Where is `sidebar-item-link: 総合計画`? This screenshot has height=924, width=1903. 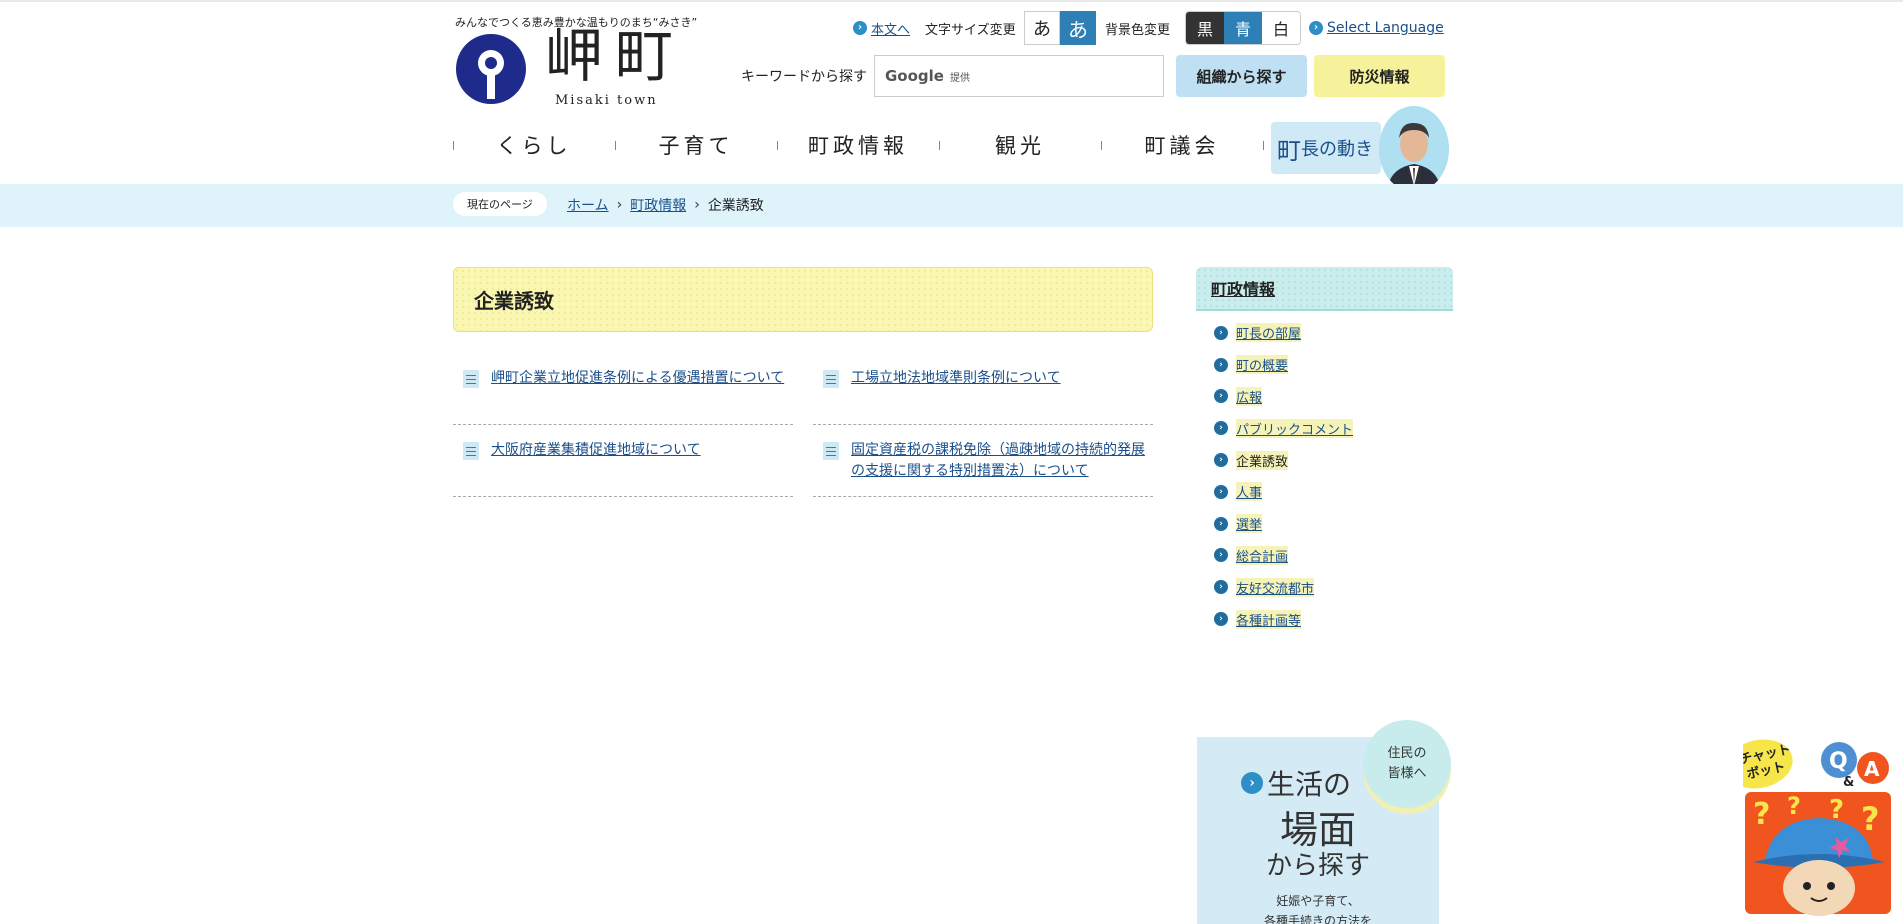
sidebar-item-link: 総合計画 is located at coordinates (1262, 555).